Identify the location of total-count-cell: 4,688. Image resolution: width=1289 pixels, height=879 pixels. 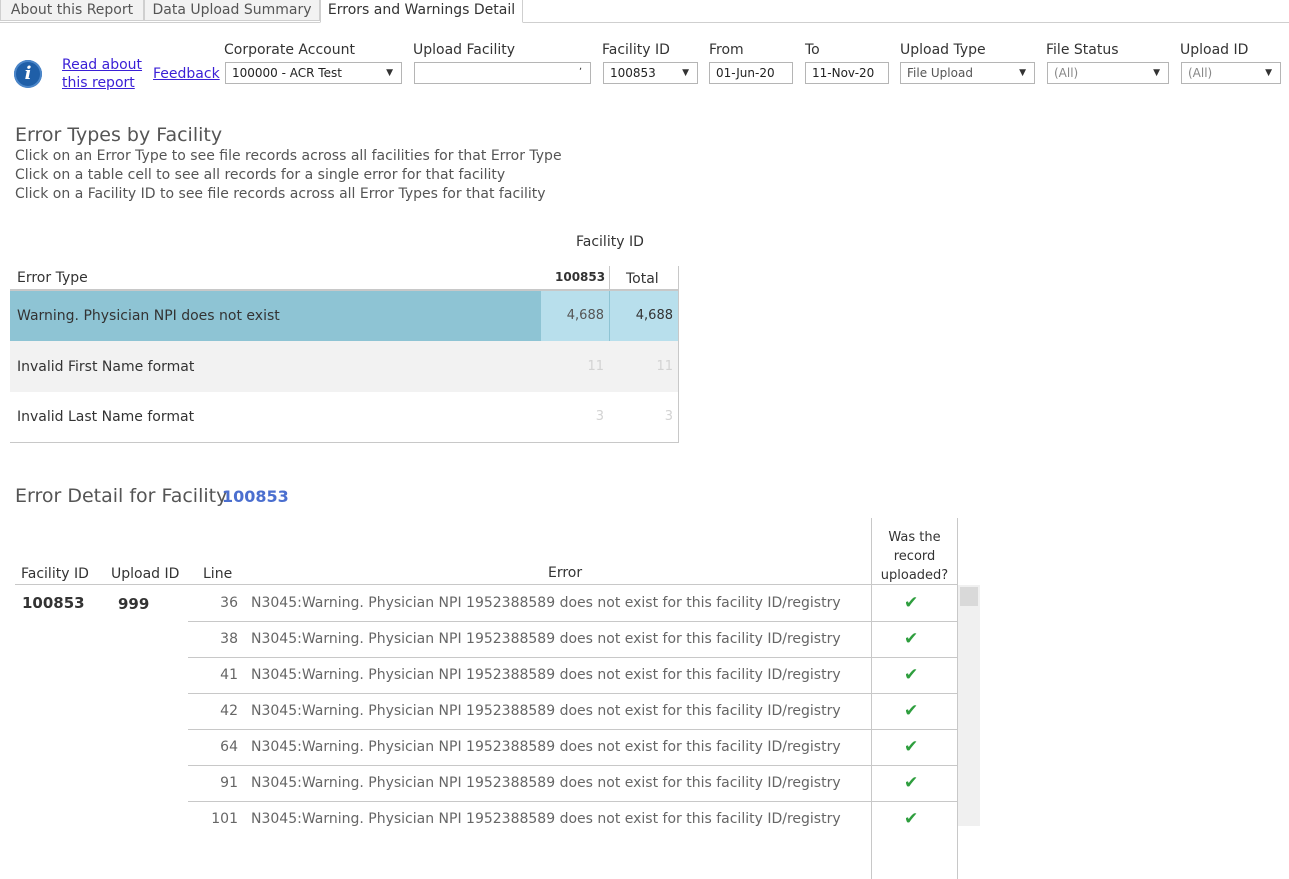
(644, 316).